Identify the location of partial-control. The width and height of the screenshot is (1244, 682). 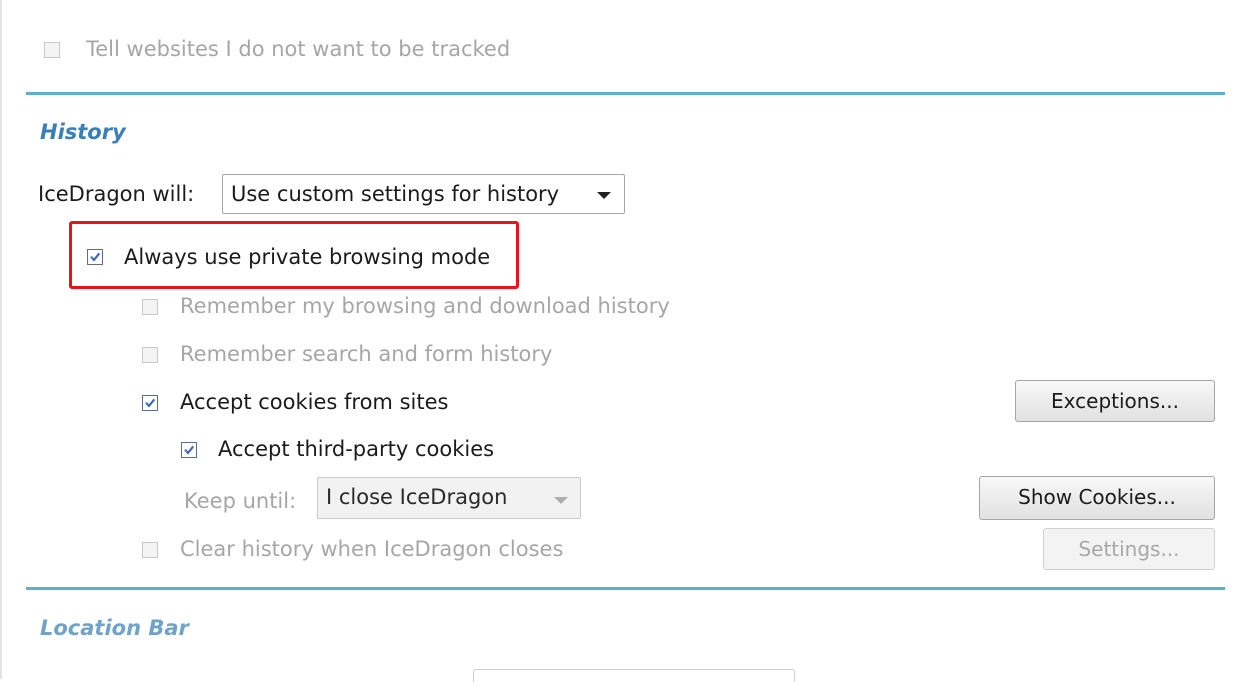
(634, 675).